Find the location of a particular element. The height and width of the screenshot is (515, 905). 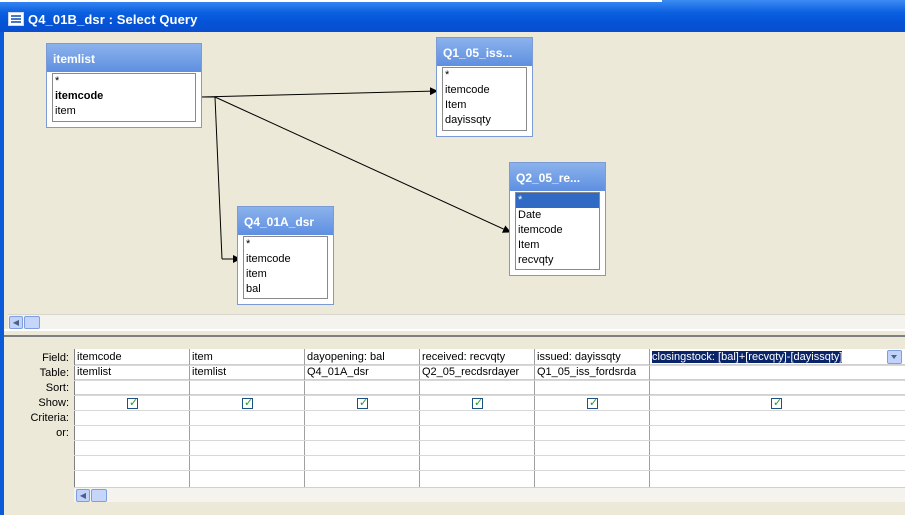

row-label-table: Table: is located at coordinates (54, 373).